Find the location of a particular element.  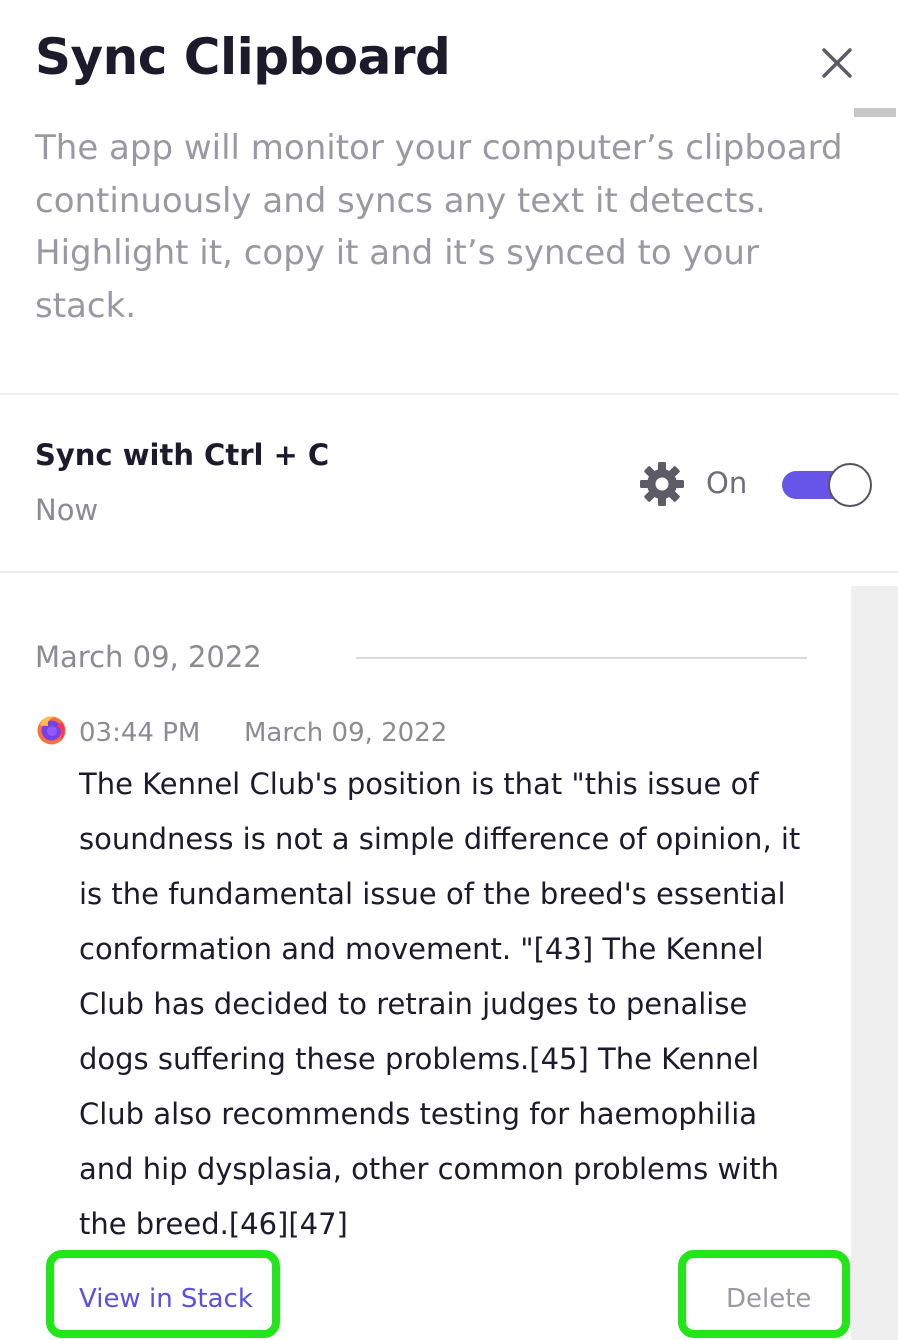

view-in-stack-label: View in Stack is located at coordinates (166, 1299).